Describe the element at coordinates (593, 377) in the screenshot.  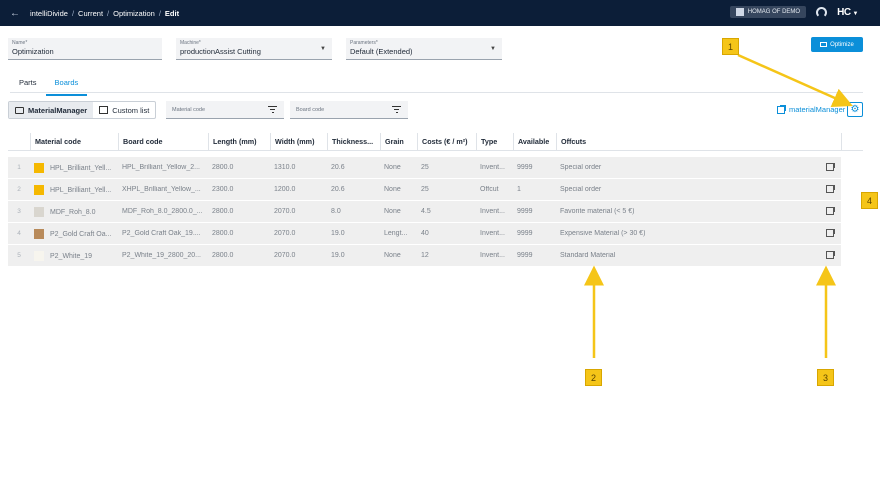
I see `annotation-badge: 2` at that location.